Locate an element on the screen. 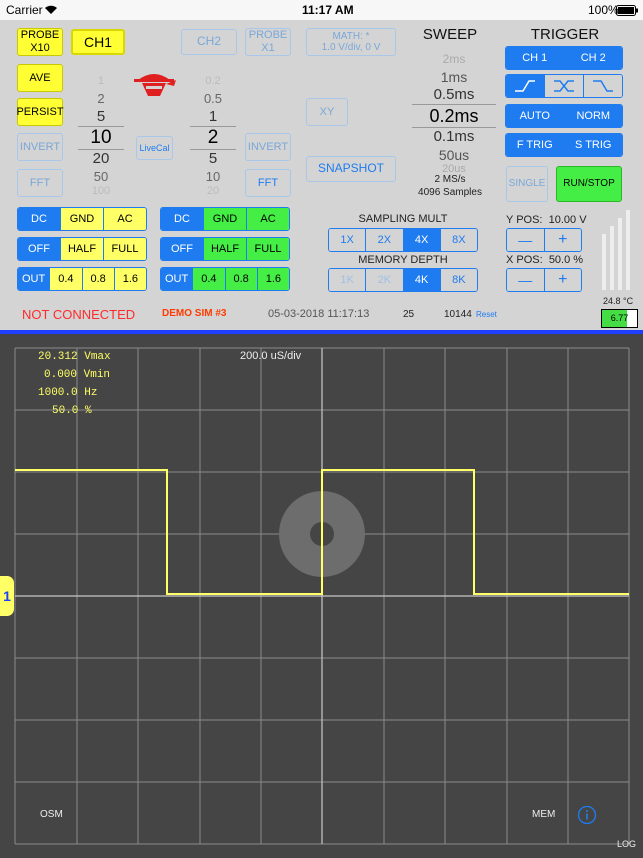 This screenshot has width=643, height=858. both-edge-icon is located at coordinates (564, 86).